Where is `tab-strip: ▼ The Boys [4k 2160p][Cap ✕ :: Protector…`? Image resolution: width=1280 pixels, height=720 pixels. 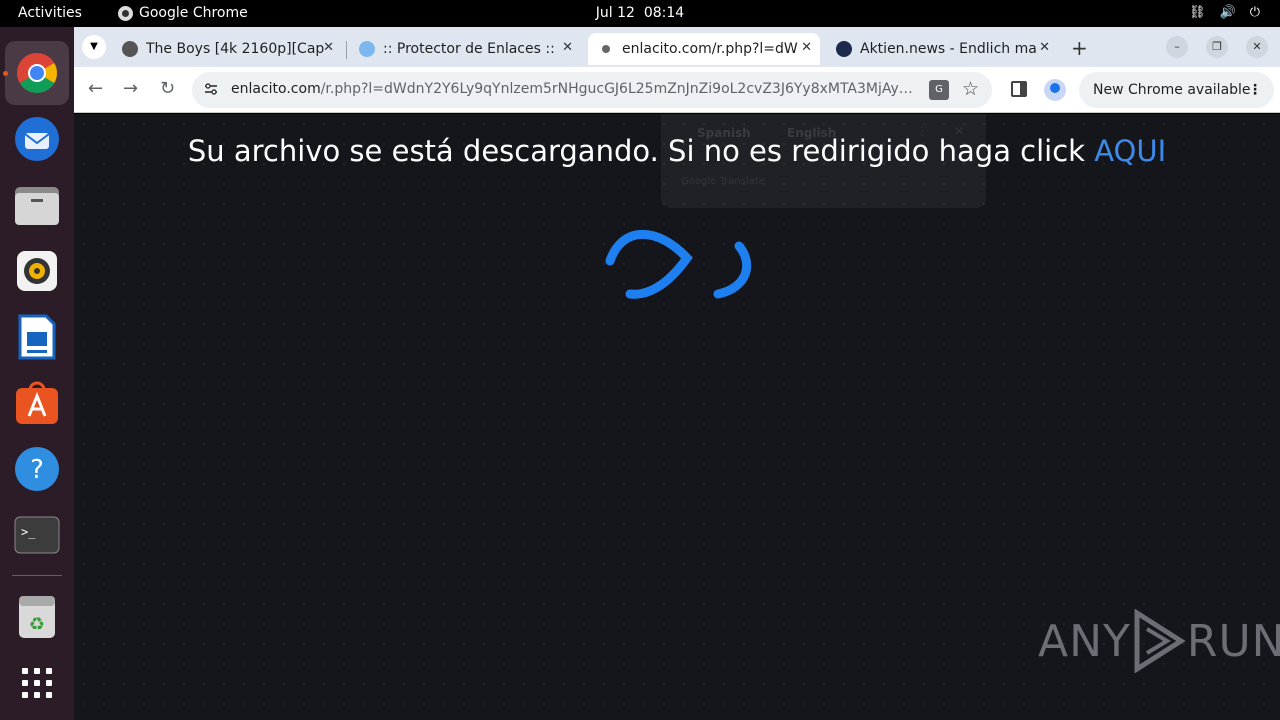
tab-strip: ▼ The Boys [4k 2160p][Cap ✕ :: Protector… is located at coordinates (677, 47).